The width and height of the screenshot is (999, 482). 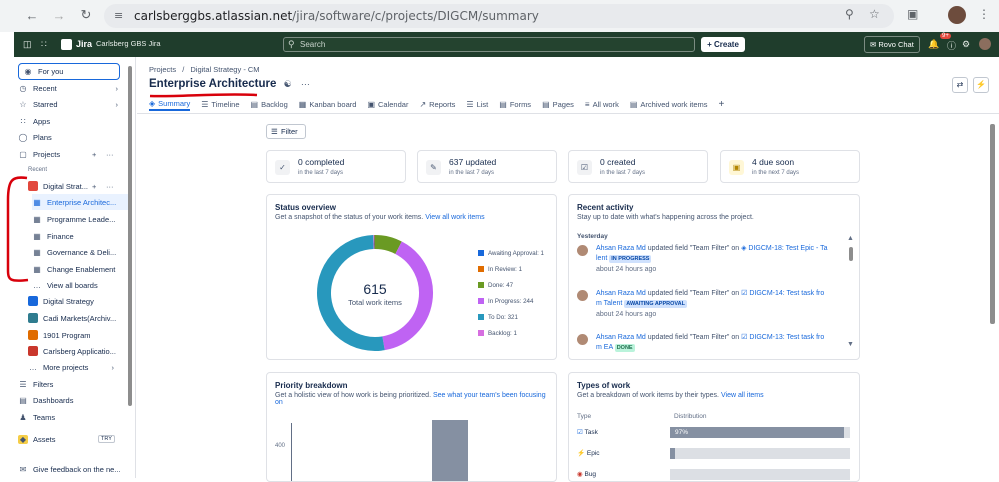 What do you see at coordinates (128, 43) in the screenshot?
I see `site-name: Carlsberg GBS Jira` at bounding box center [128, 43].